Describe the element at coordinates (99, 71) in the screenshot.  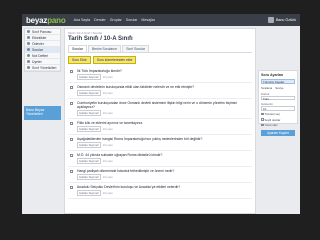
I see `question-text: İlk Türk İmparatorluğu kimdir?` at that location.